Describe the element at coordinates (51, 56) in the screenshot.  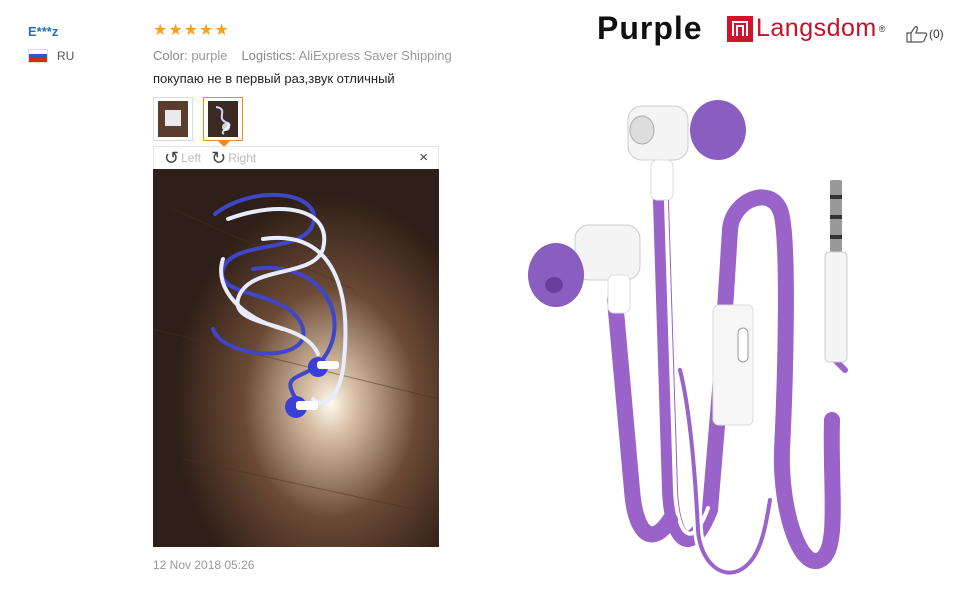
I see `reviewer-country: RU` at that location.